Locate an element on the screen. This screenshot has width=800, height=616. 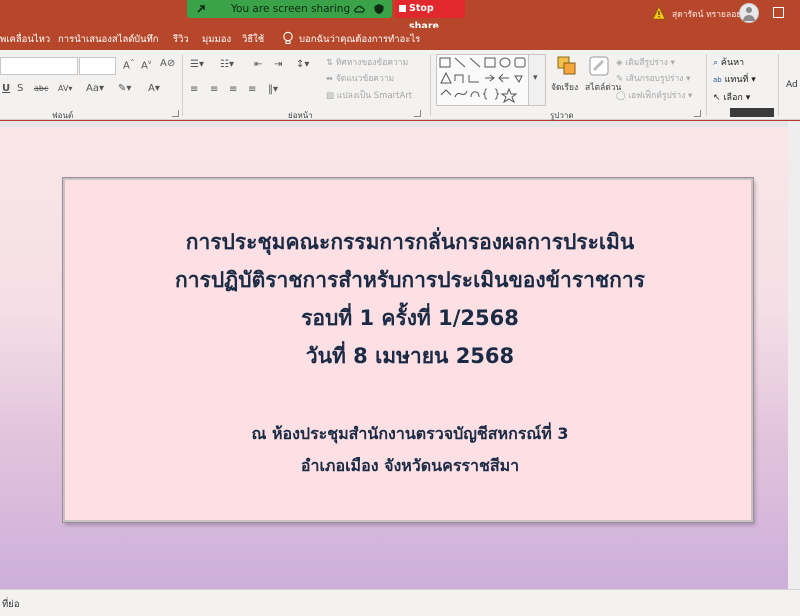
font-name-box is located at coordinates (39, 66).